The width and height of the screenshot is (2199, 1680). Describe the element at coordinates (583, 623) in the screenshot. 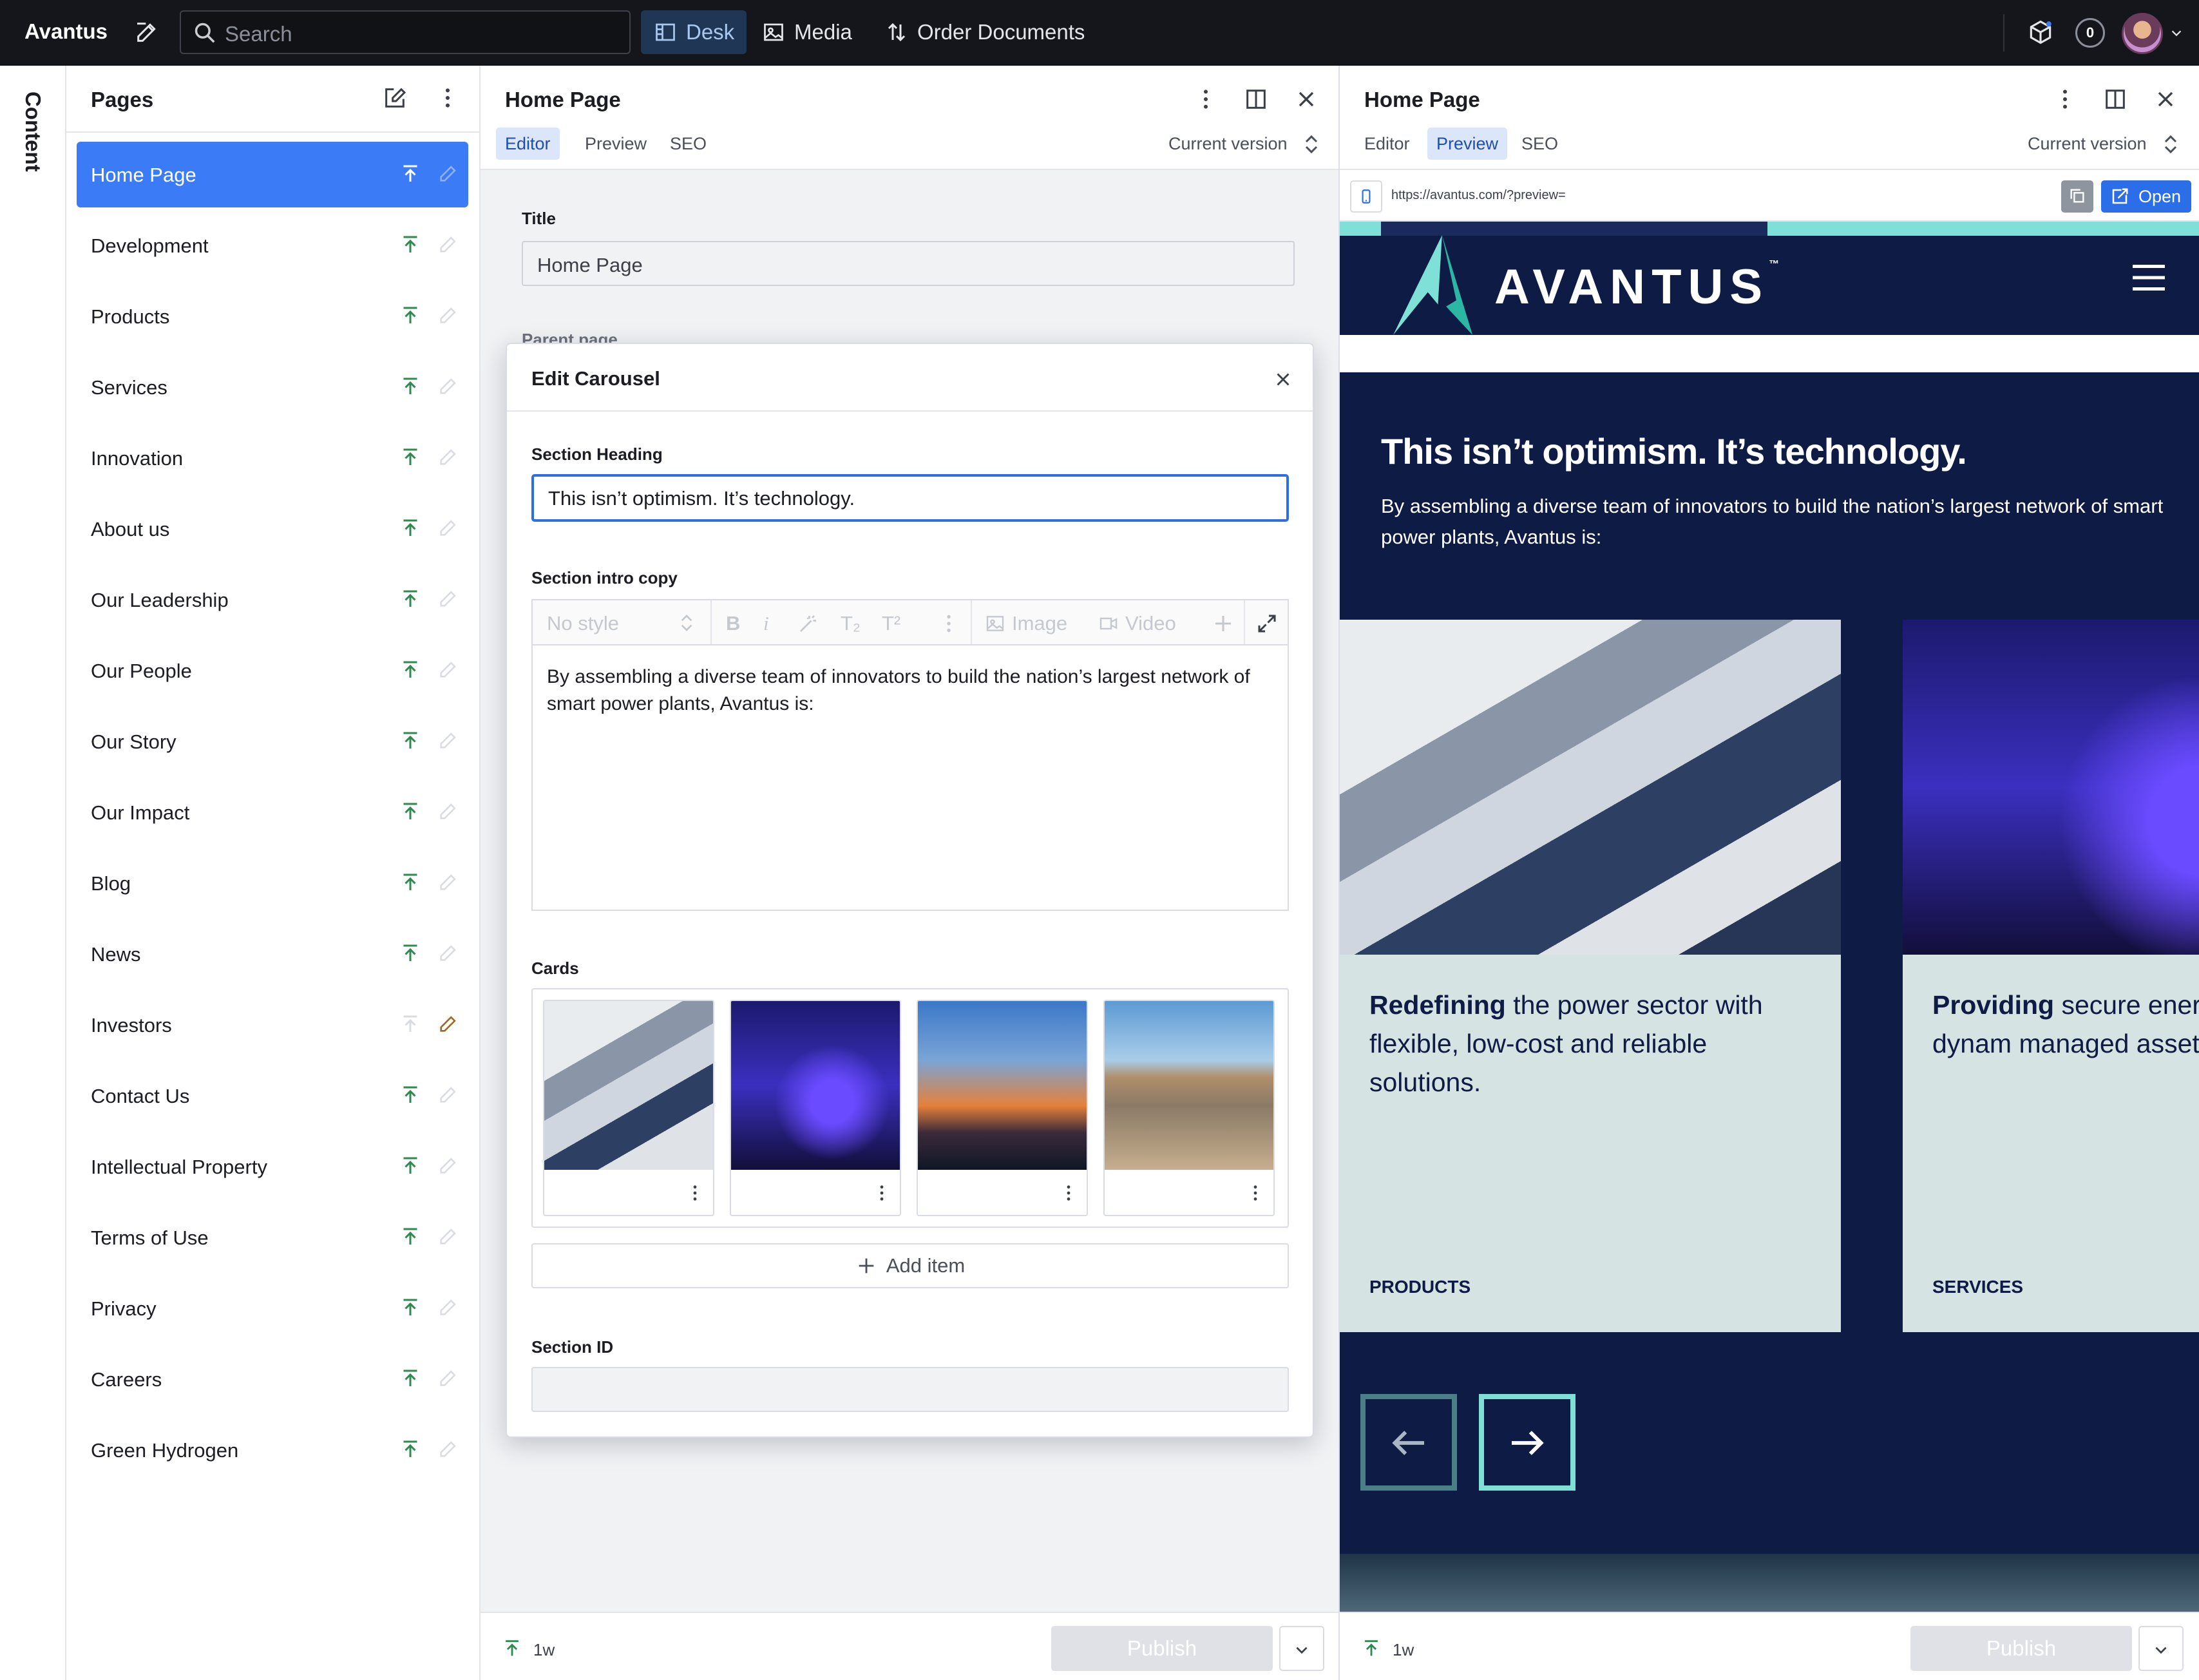

I see `style-select: No style` at that location.